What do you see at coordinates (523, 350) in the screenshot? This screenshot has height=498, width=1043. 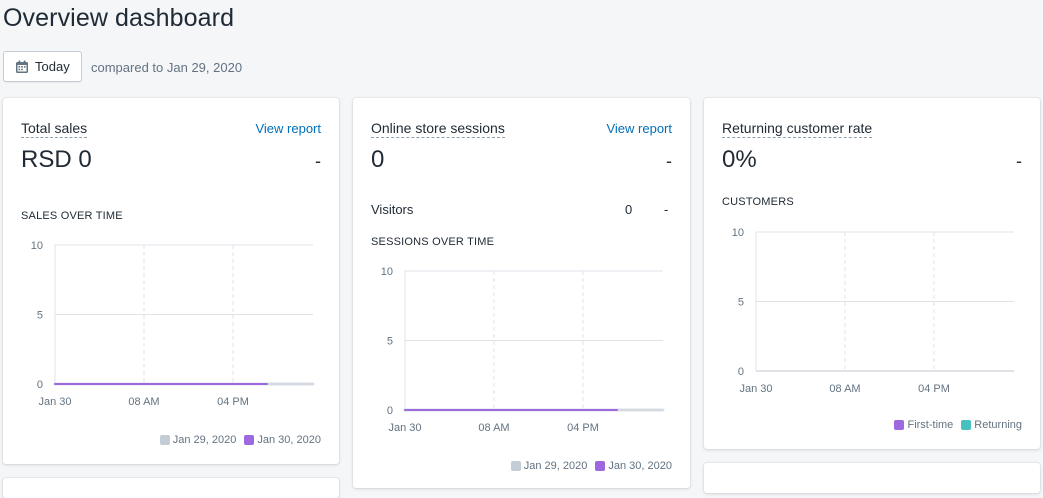 I see `sessions-over-time-chart: 0 5 10 Jan 30 08 AM 04 PM` at bounding box center [523, 350].